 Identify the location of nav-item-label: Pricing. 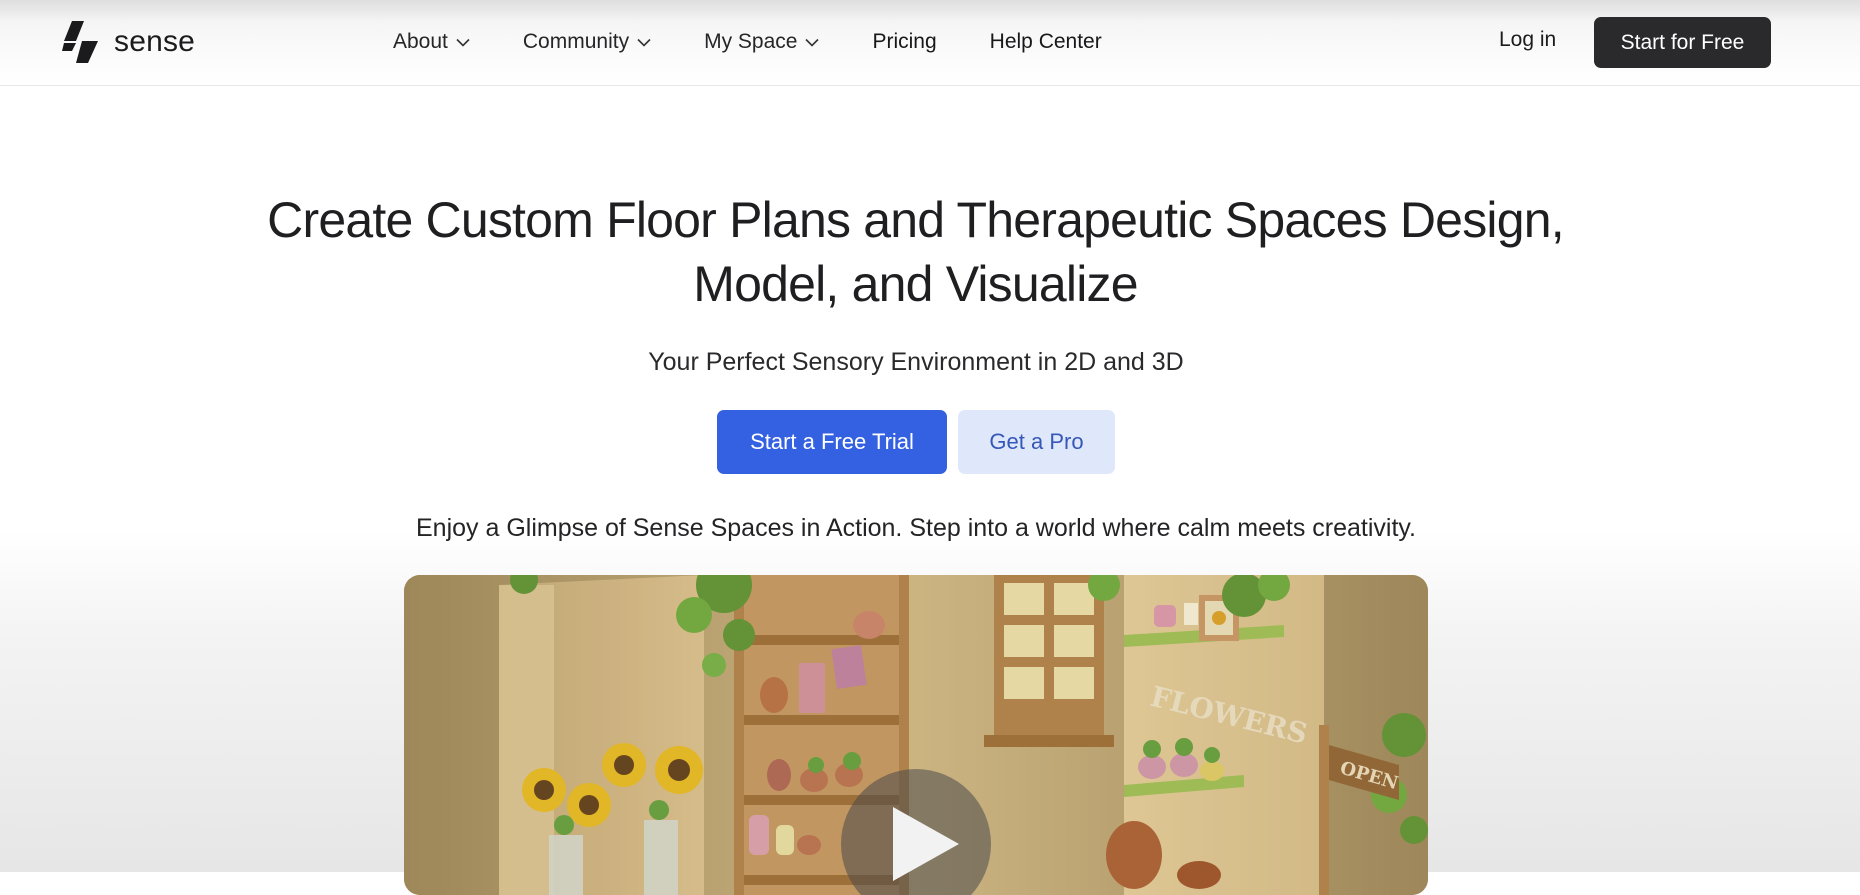
(904, 41).